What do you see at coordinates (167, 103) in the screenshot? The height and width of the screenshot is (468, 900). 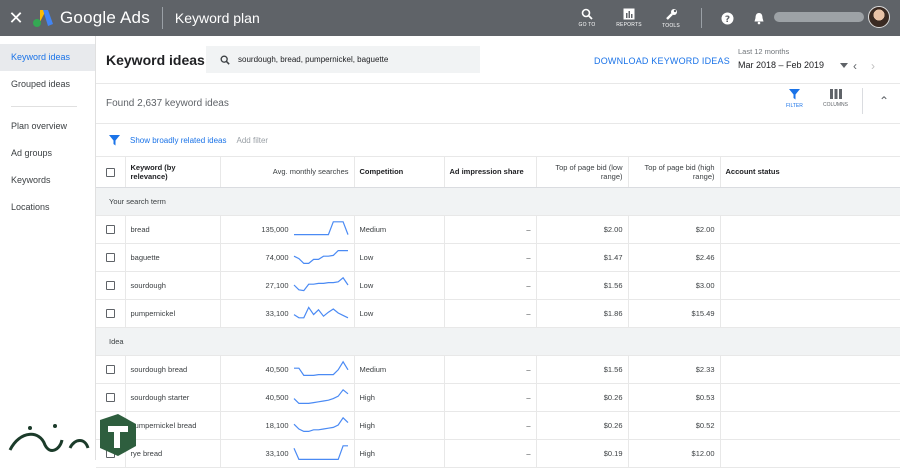 I see `results-count: Found 2,637 keyword ideas` at bounding box center [167, 103].